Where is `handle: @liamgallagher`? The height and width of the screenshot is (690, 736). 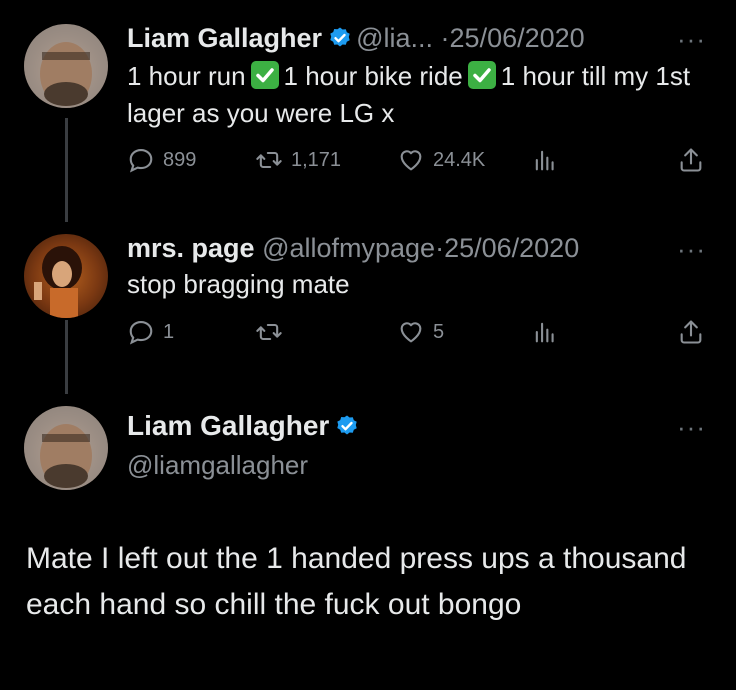 handle: @liamgallagher is located at coordinates (217, 465).